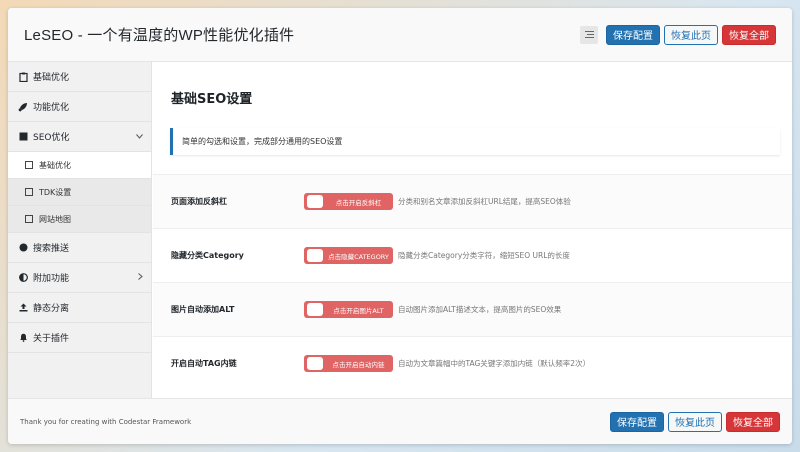 The image size is (800, 452). I want to click on half-circle-icon, so click(23, 278).